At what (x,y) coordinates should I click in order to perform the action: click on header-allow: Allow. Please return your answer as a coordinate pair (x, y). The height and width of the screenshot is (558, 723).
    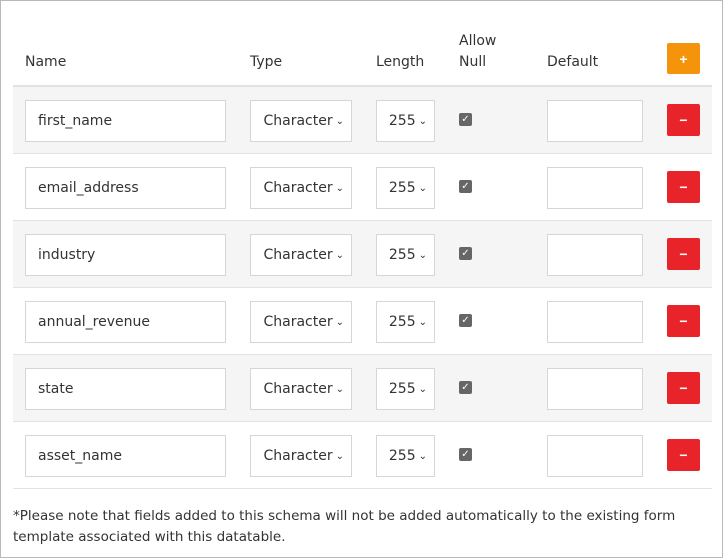
    Looking at the image, I should click on (478, 41).